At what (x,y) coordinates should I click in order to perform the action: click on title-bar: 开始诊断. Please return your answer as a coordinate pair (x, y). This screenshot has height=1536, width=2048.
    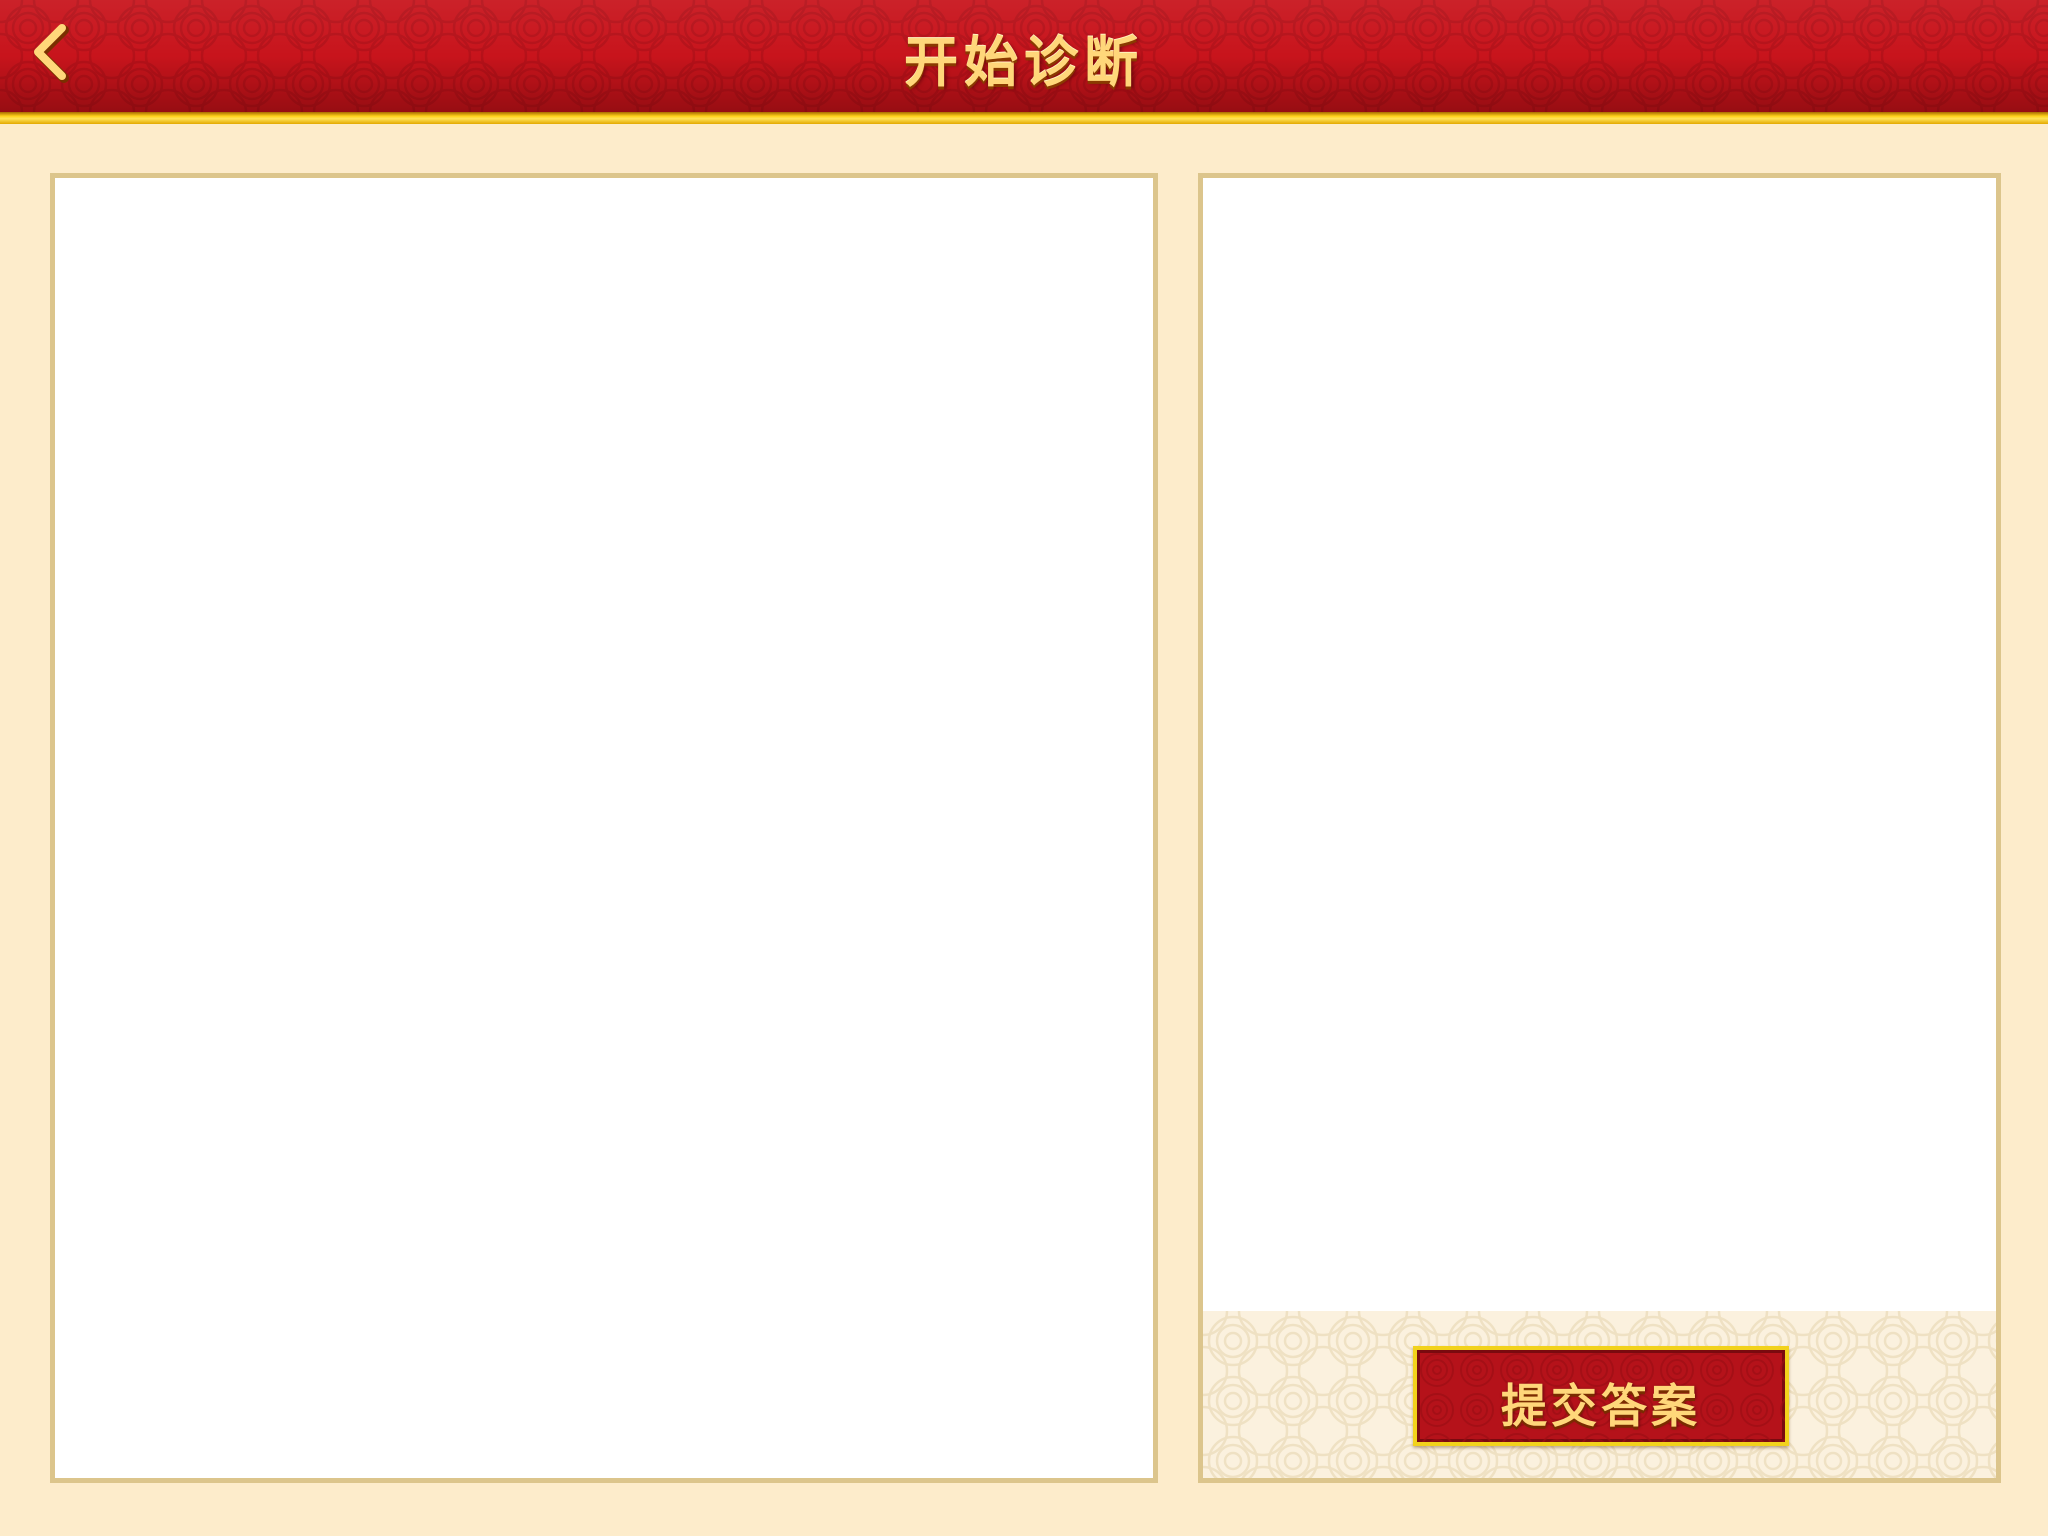
    Looking at the image, I should click on (1024, 56).